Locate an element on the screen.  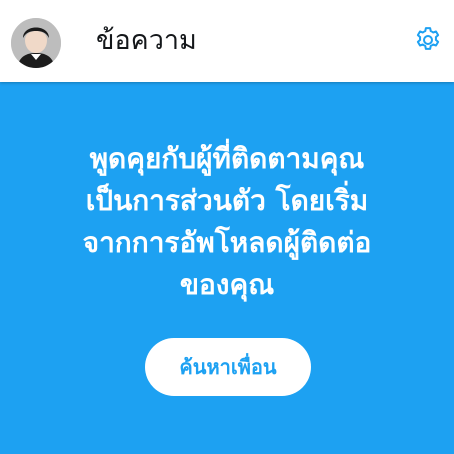
settings-button is located at coordinates (428, 40).